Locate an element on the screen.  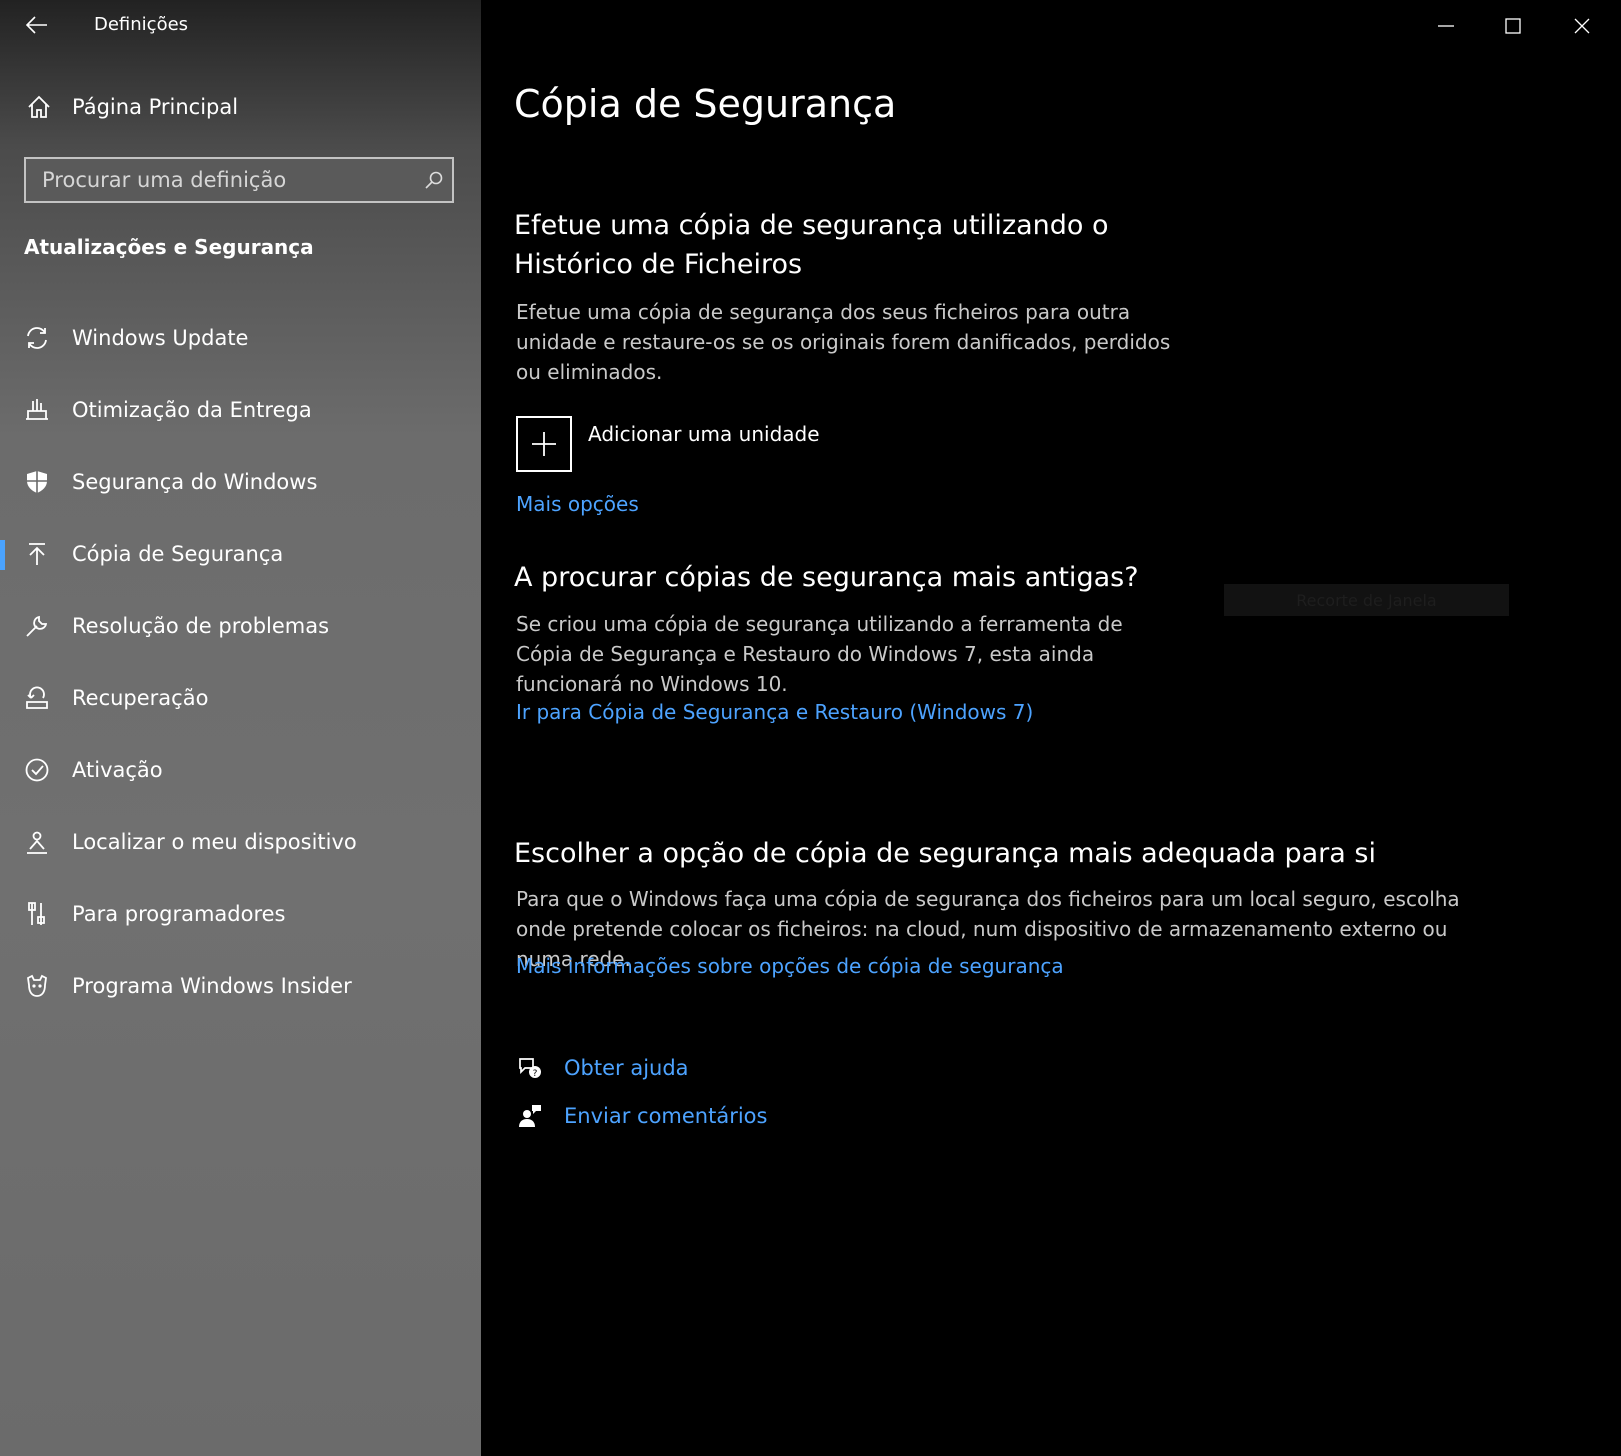
close-button is located at coordinates (1582, 26).